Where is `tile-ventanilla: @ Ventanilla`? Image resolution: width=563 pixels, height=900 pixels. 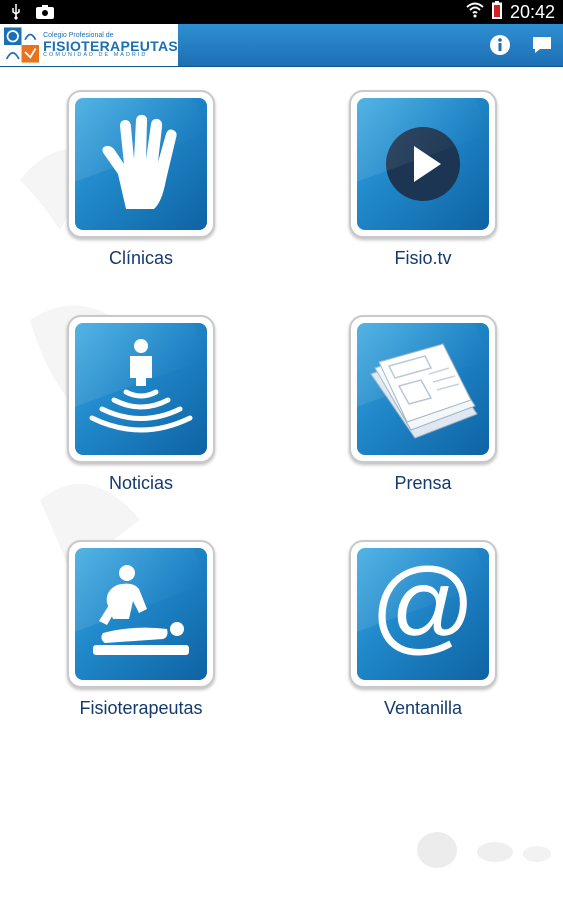 tile-ventanilla: @ Ventanilla is located at coordinates (423, 629).